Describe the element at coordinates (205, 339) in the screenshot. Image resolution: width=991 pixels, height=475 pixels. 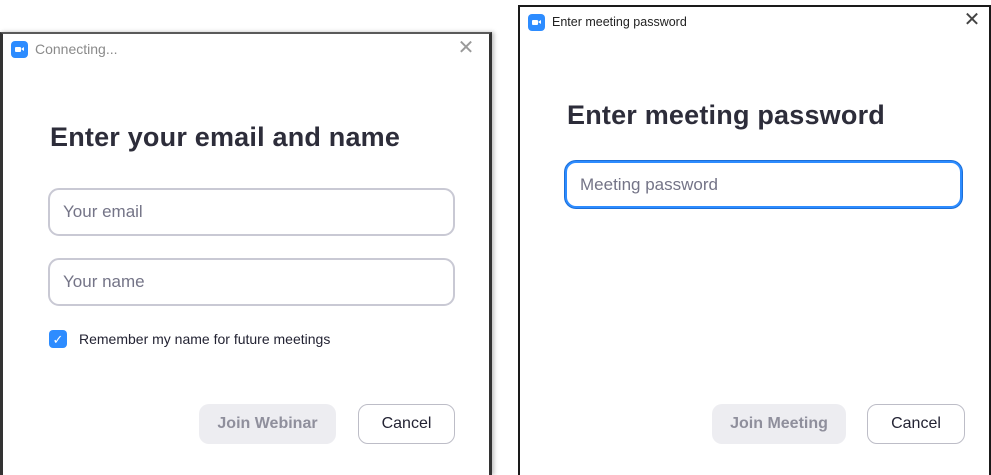
I see `remember-name-label: Remember my name for future meetings` at that location.